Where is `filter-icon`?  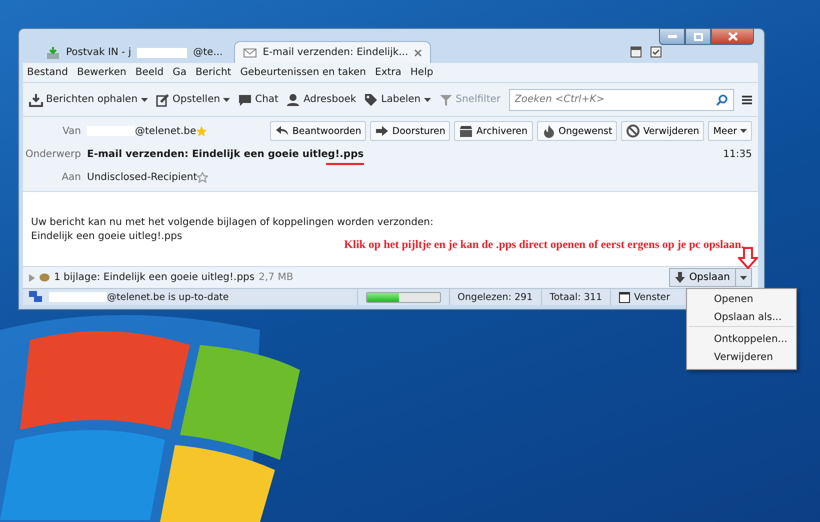
filter-icon is located at coordinates (445, 99).